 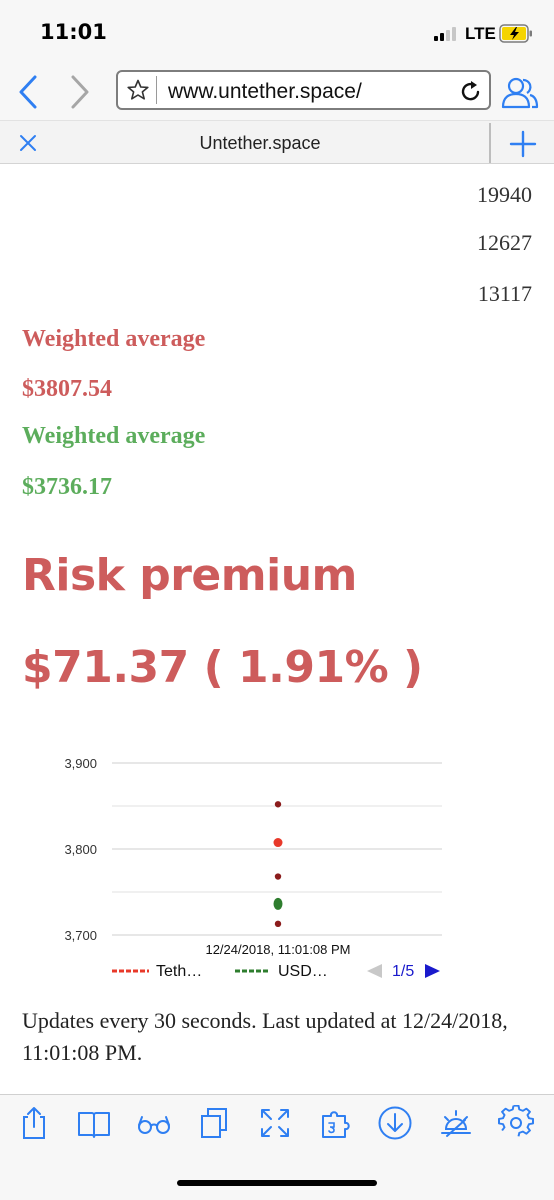 What do you see at coordinates (114, 436) in the screenshot?
I see `weighted-average-label-green: Weighted average` at bounding box center [114, 436].